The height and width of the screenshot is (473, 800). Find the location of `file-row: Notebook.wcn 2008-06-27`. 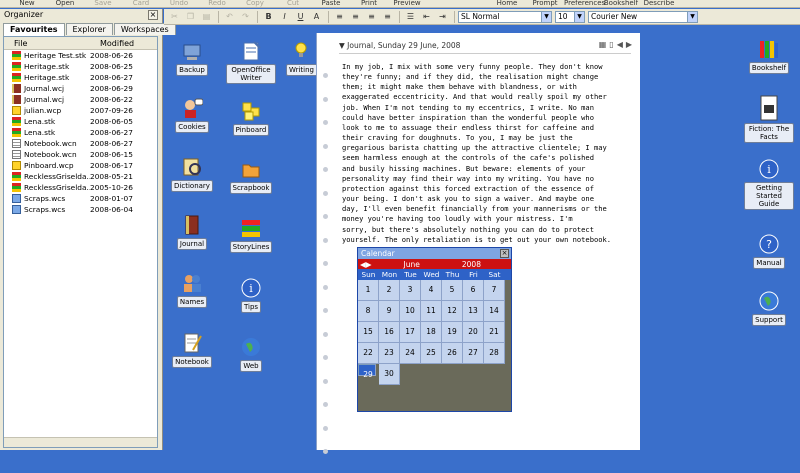

file-row: Notebook.wcn 2008-06-27 is located at coordinates (80, 143).